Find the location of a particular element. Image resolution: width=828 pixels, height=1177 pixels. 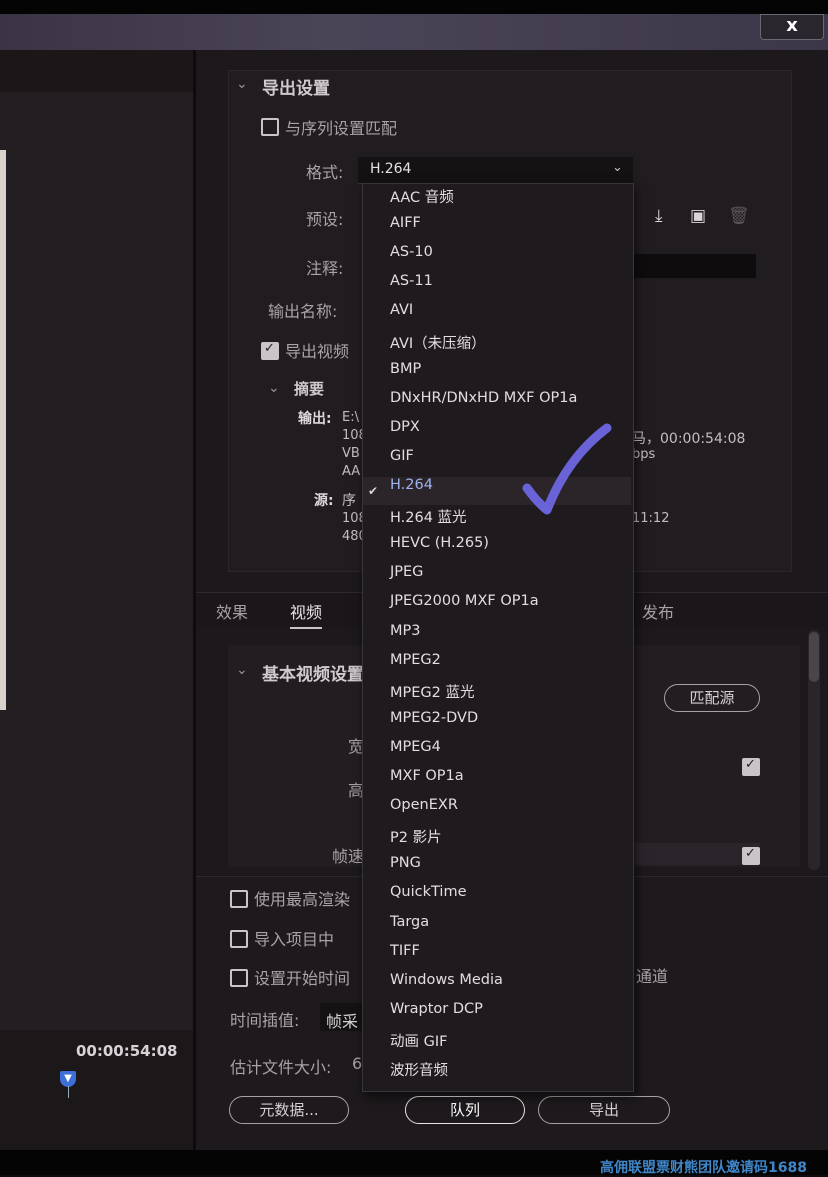

match-source-button: 匹配源 is located at coordinates (712, 698).